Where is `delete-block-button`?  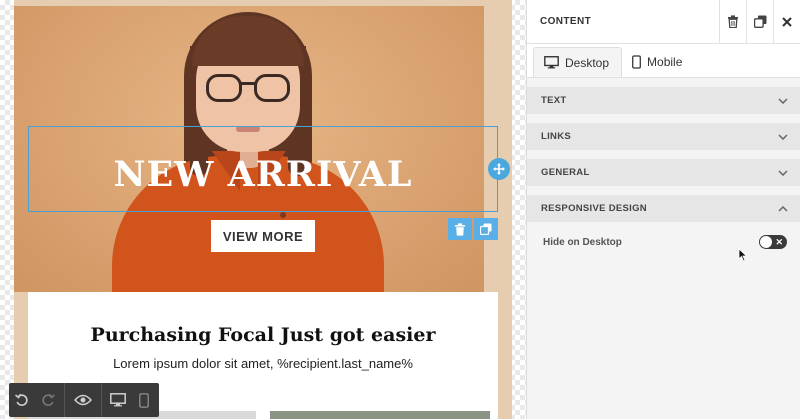 delete-block-button is located at coordinates (460, 229).